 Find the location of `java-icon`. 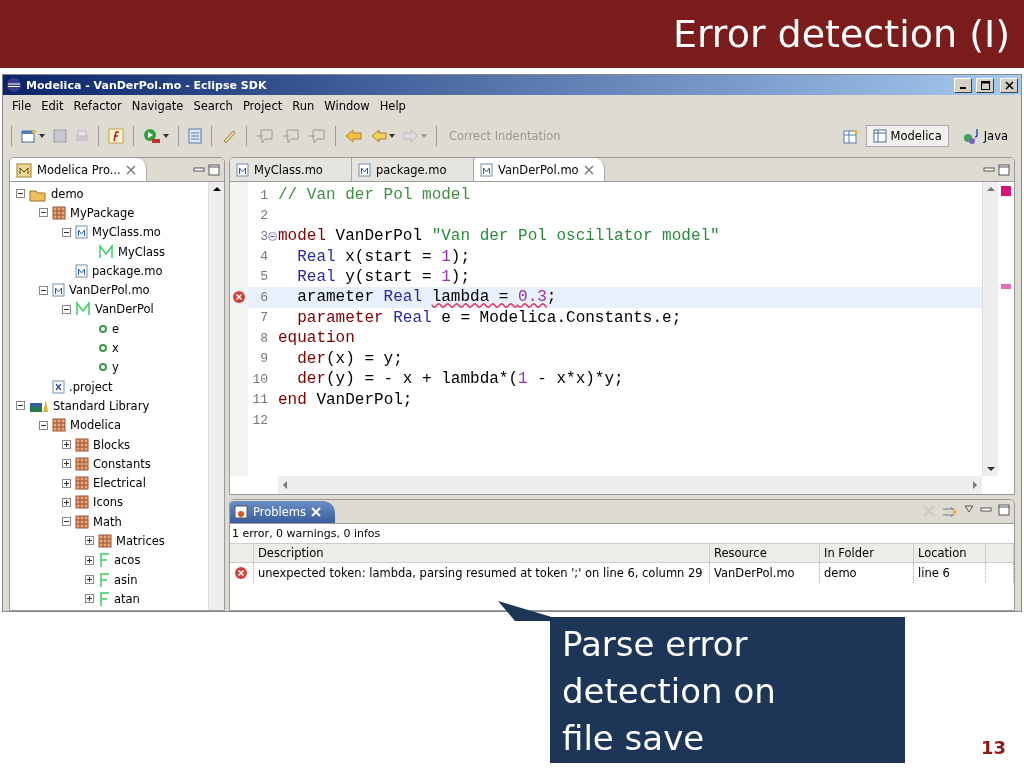

java-icon is located at coordinates (970, 136).